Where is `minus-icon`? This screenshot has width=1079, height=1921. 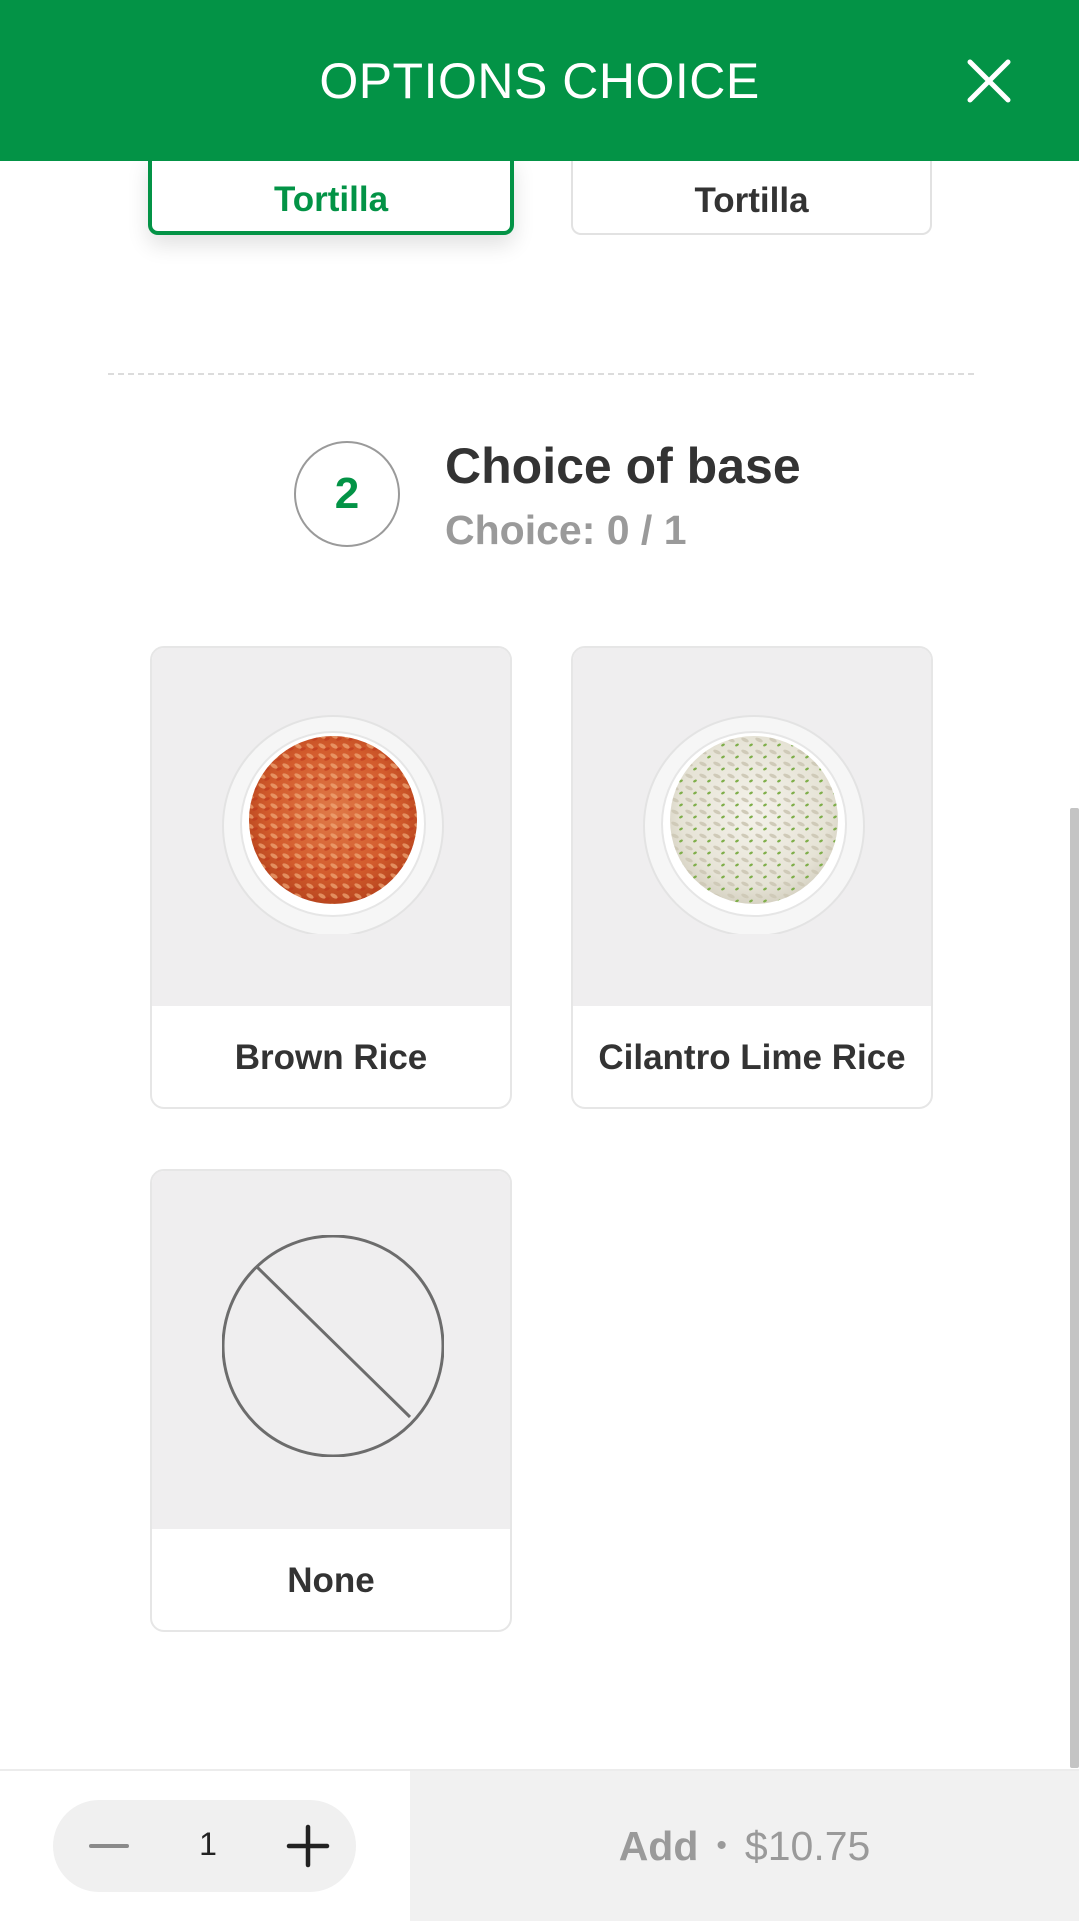
minus-icon is located at coordinates (109, 1846).